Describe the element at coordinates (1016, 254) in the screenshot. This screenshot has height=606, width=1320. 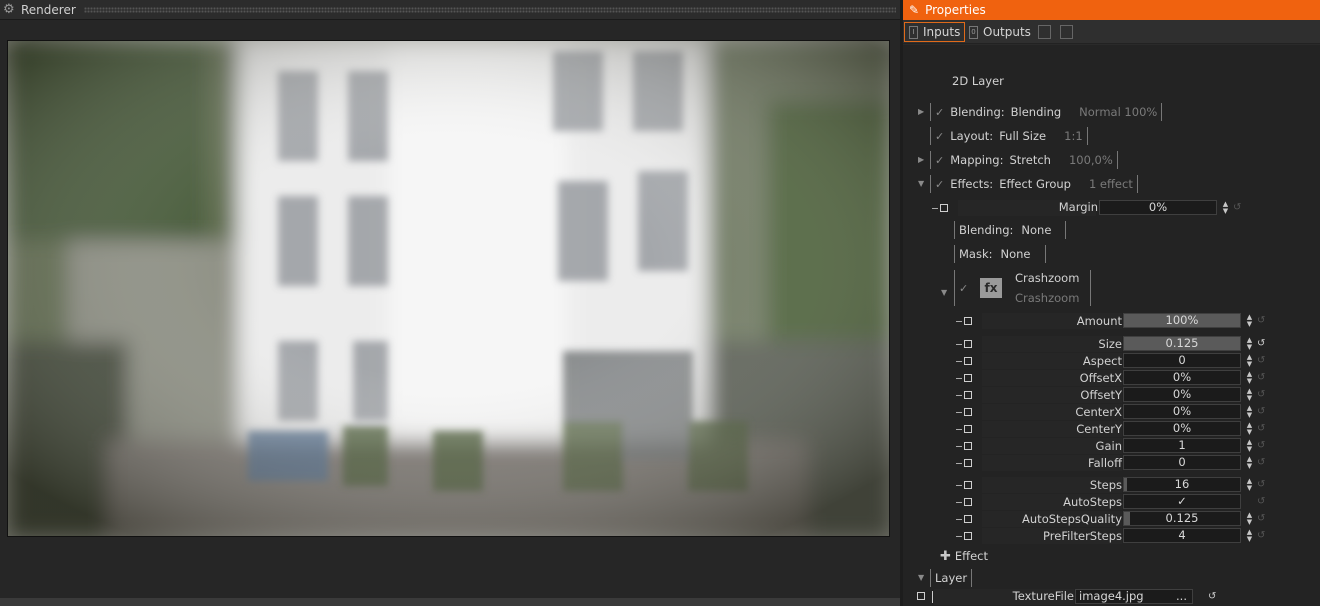
I see `effect-mask-value: None` at that location.